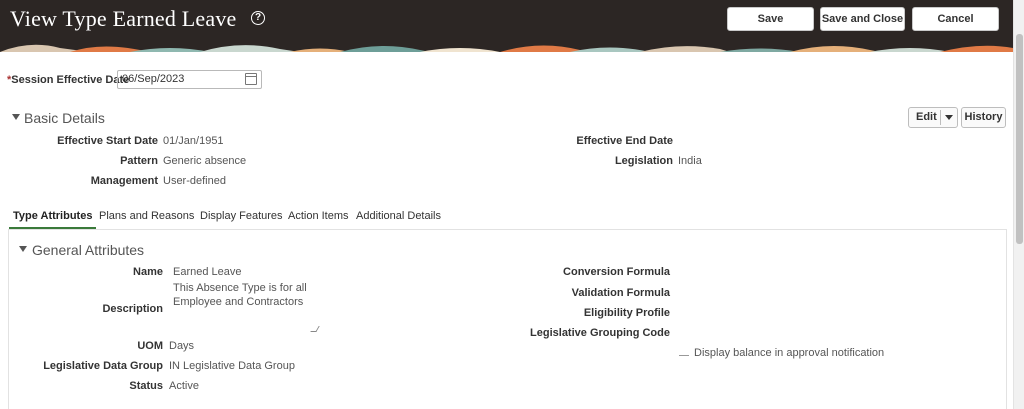 The image size is (1024, 409). What do you see at coordinates (53, 218) in the screenshot?
I see `tab-type-attributes: Type Attributes` at bounding box center [53, 218].